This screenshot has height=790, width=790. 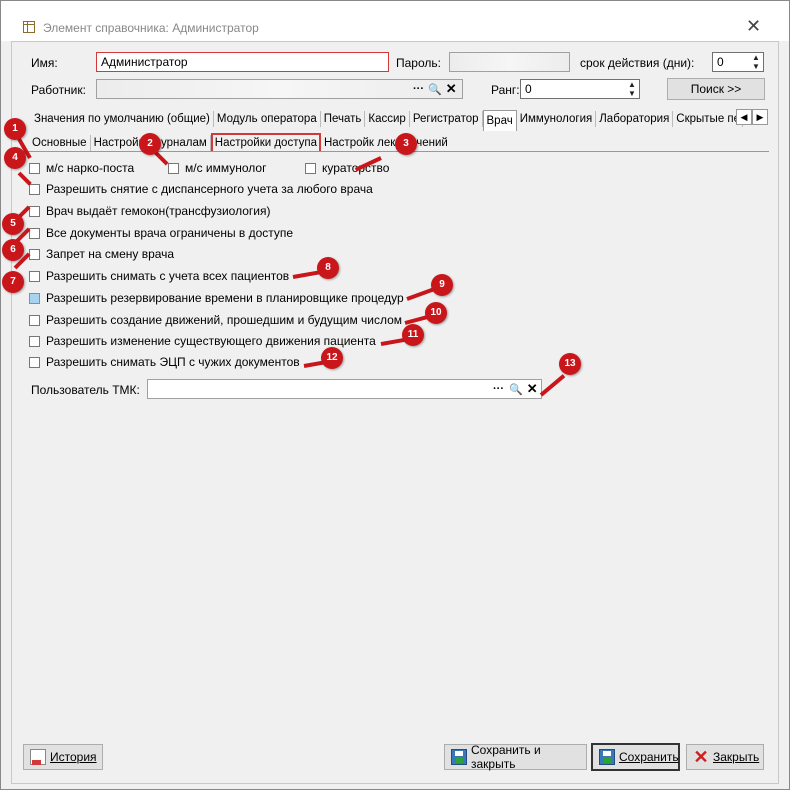 I want to click on history-icon, so click(x=38, y=757).